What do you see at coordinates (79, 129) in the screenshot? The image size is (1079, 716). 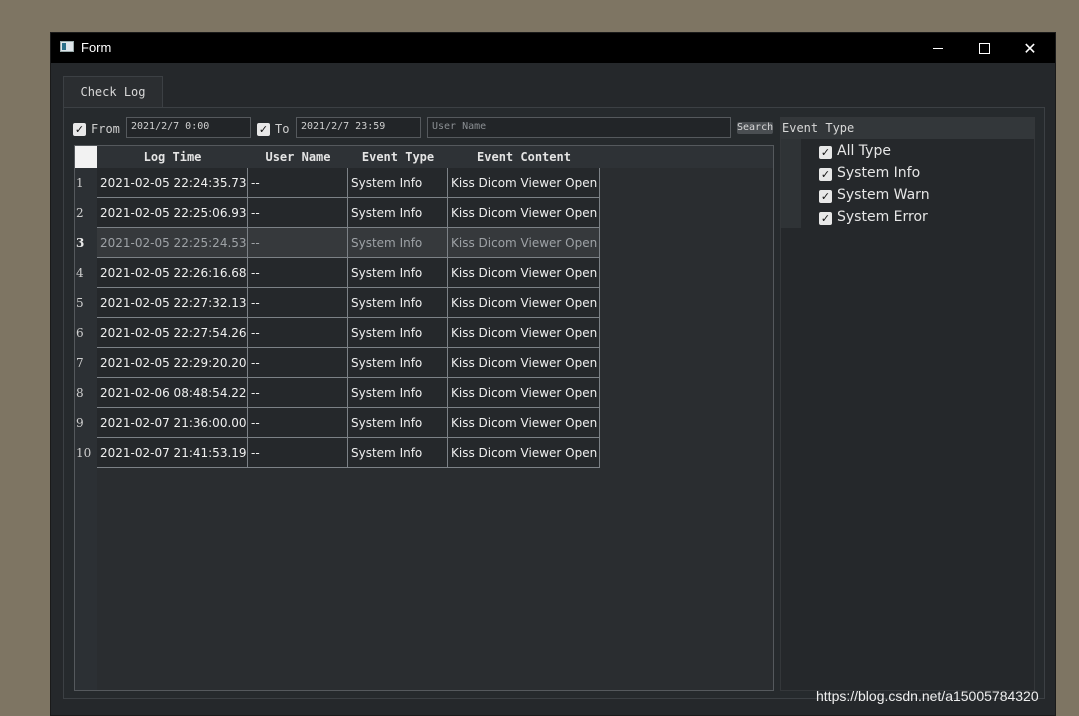 I see `from-checkbox: ✓` at bounding box center [79, 129].